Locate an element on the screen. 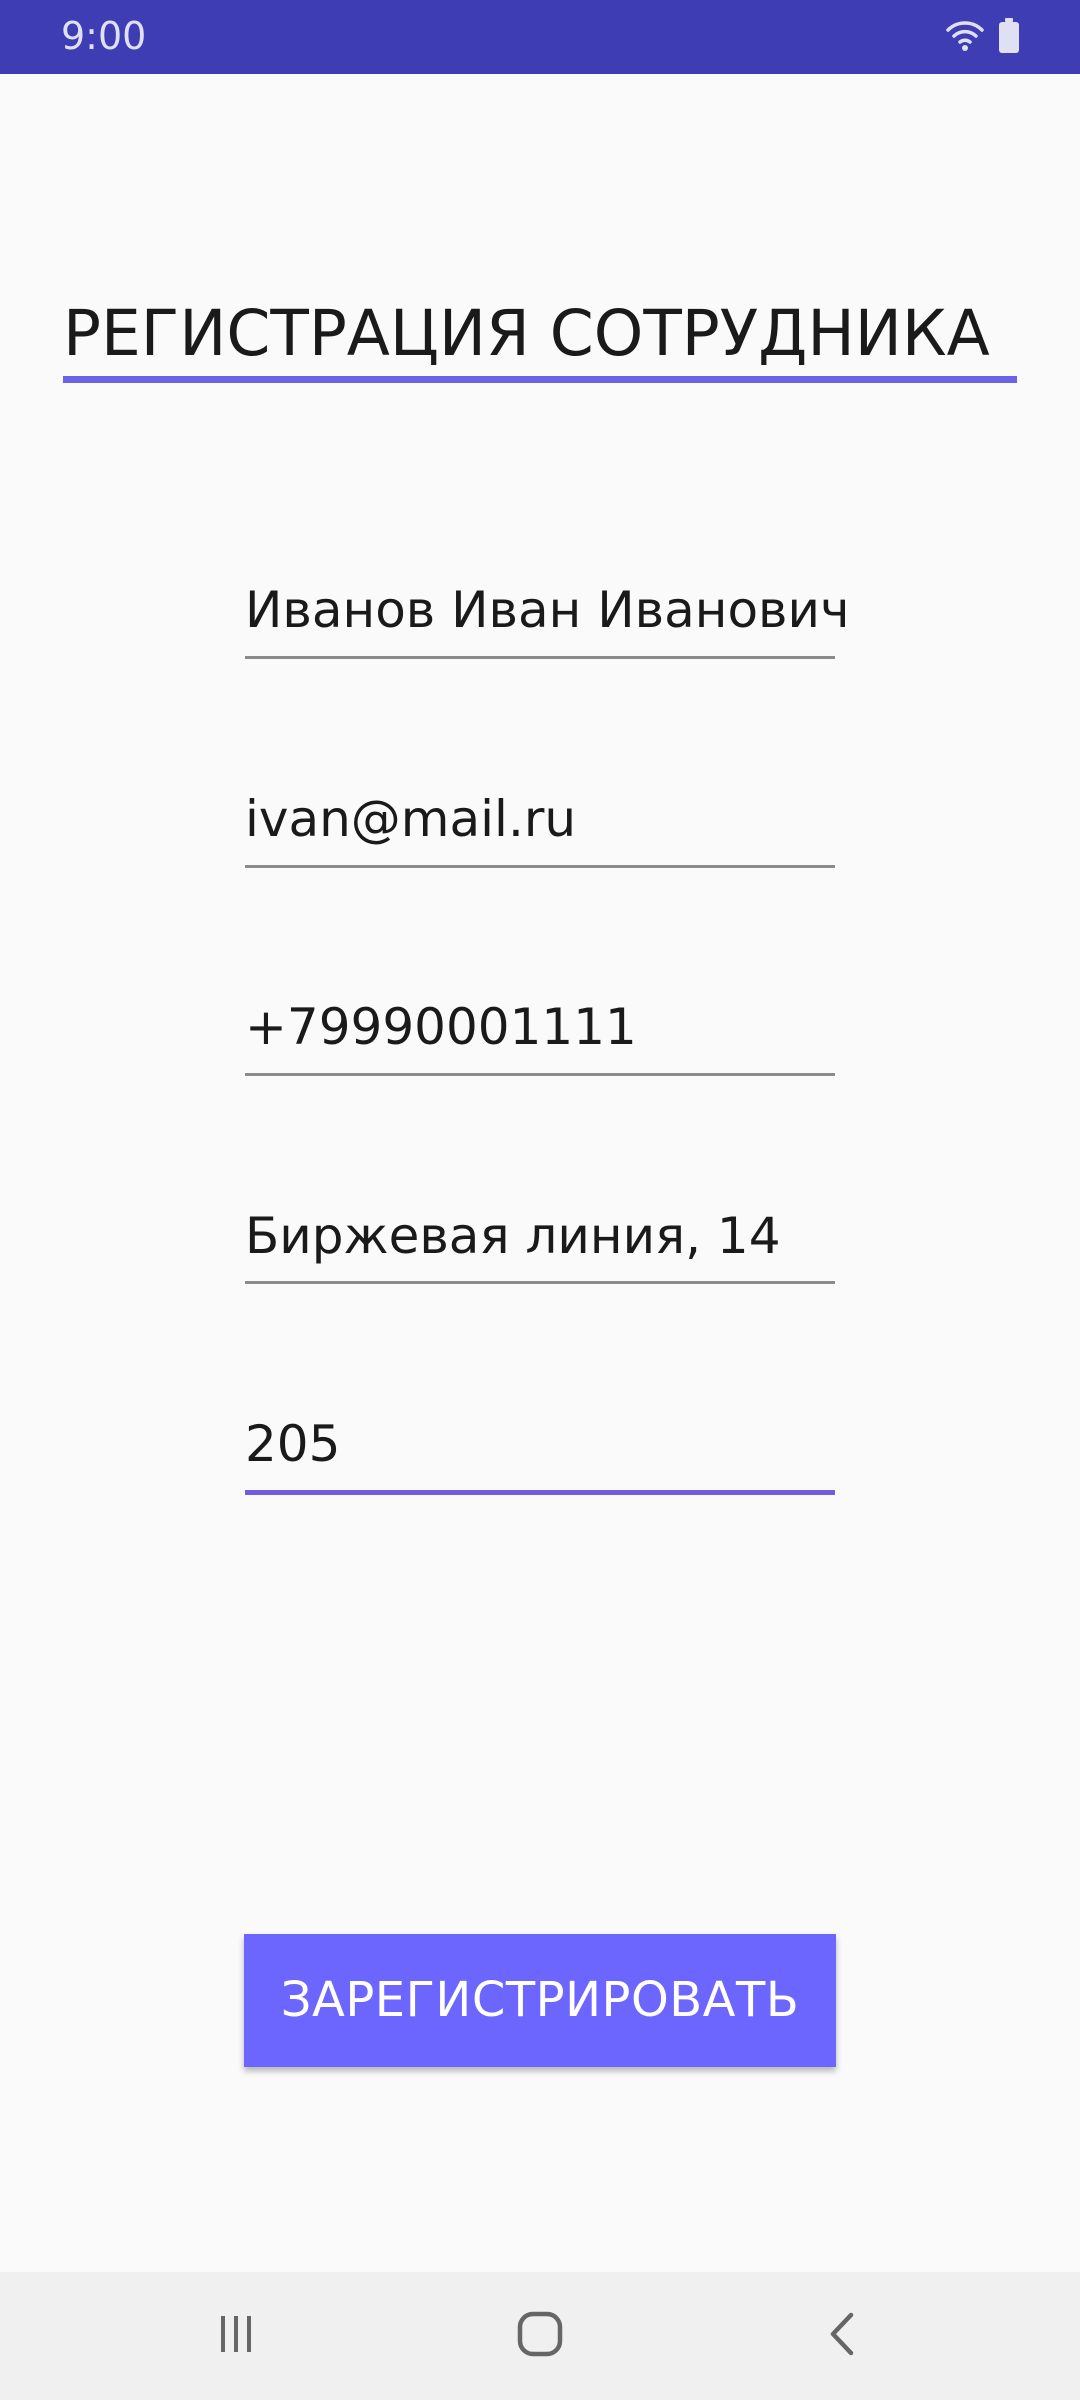 The width and height of the screenshot is (1080, 2400). room-field: 205 is located at coordinates (540, 1454).